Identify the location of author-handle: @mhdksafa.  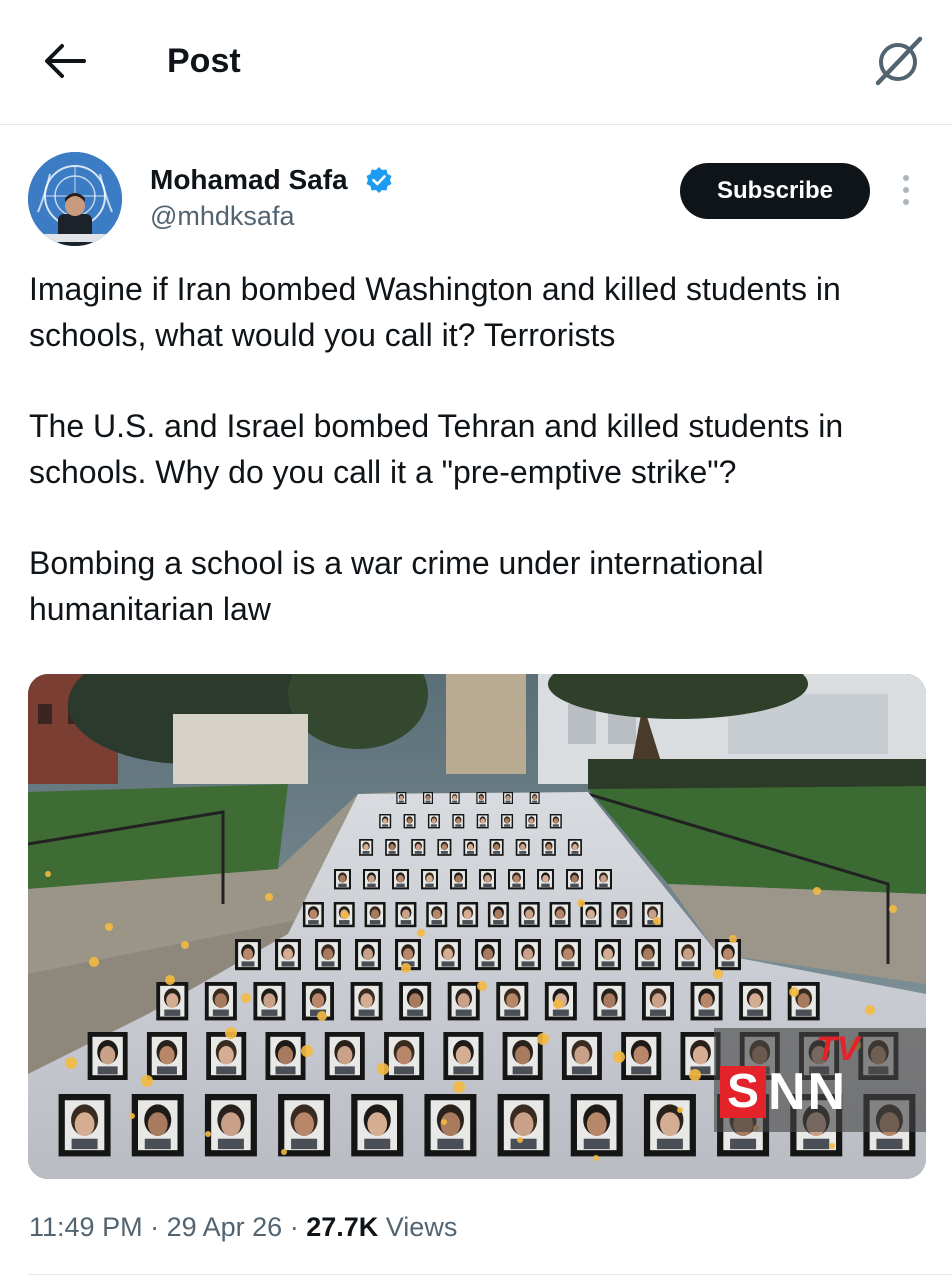
(222, 216).